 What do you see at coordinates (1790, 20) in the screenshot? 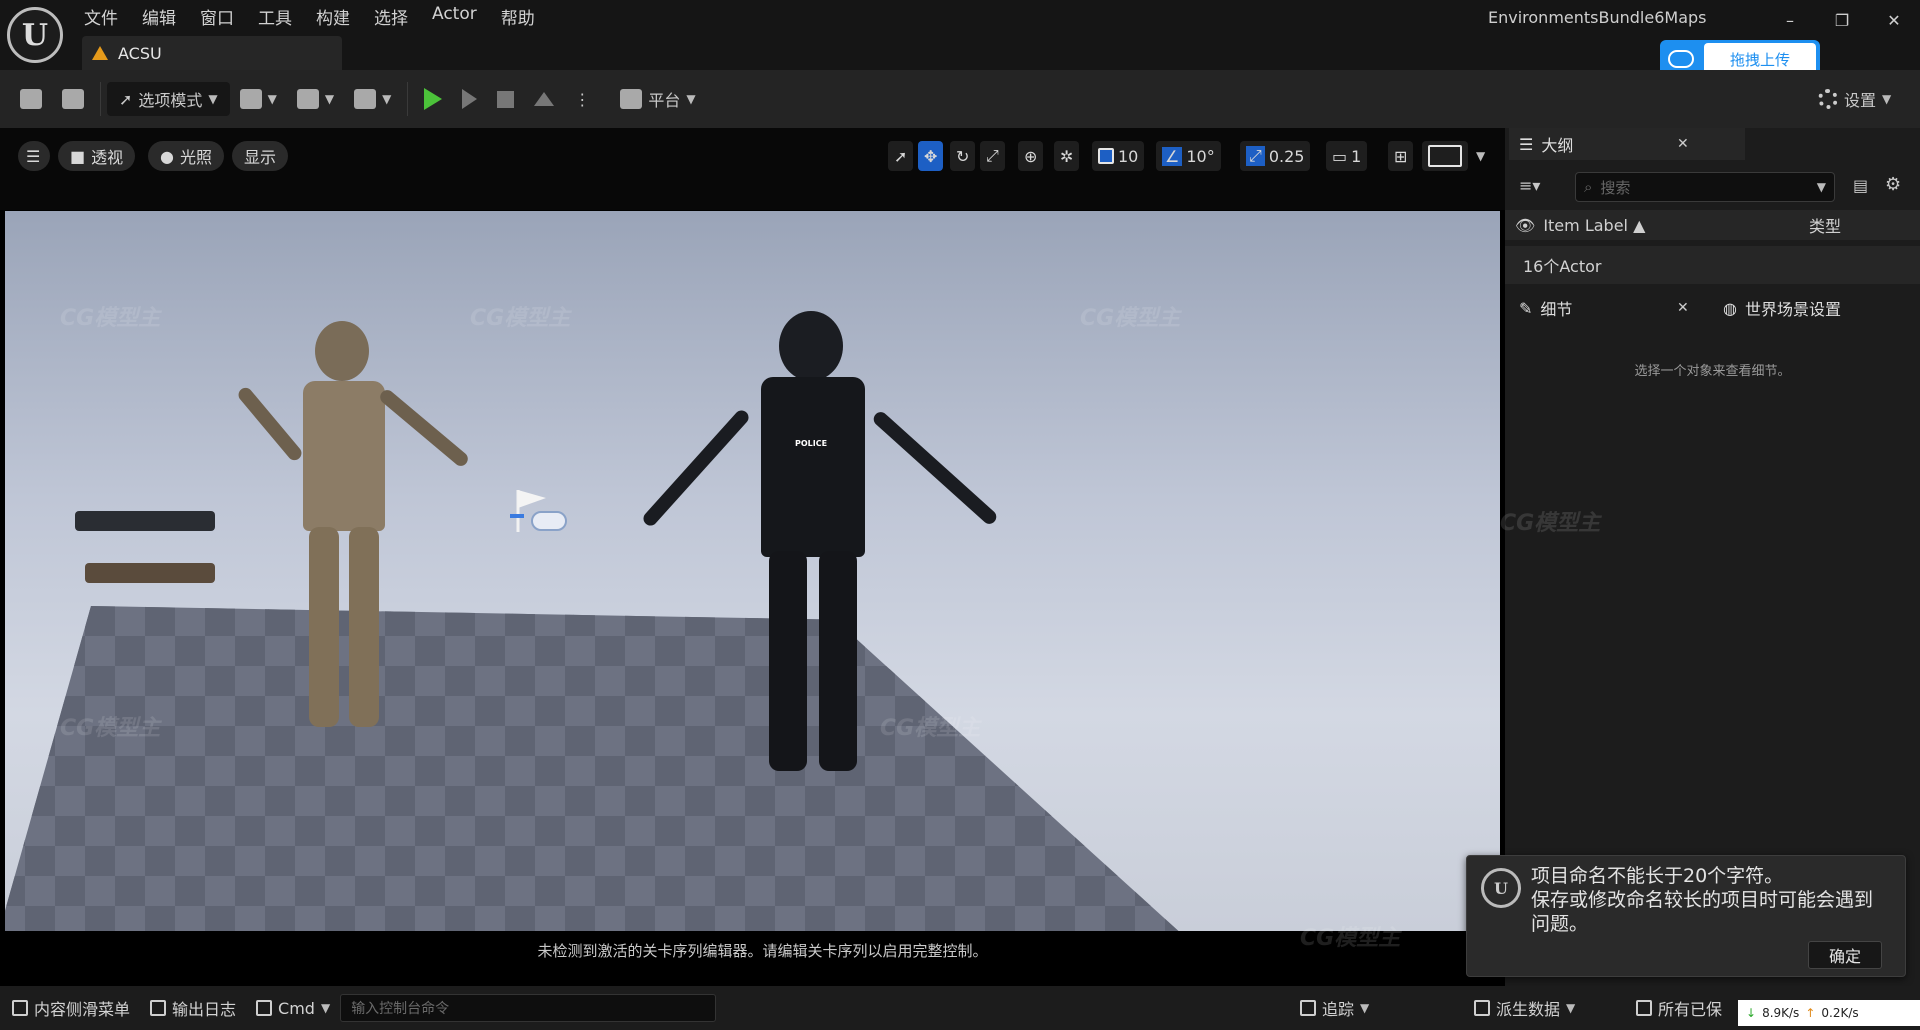
I see `minimize-button: –` at bounding box center [1790, 20].